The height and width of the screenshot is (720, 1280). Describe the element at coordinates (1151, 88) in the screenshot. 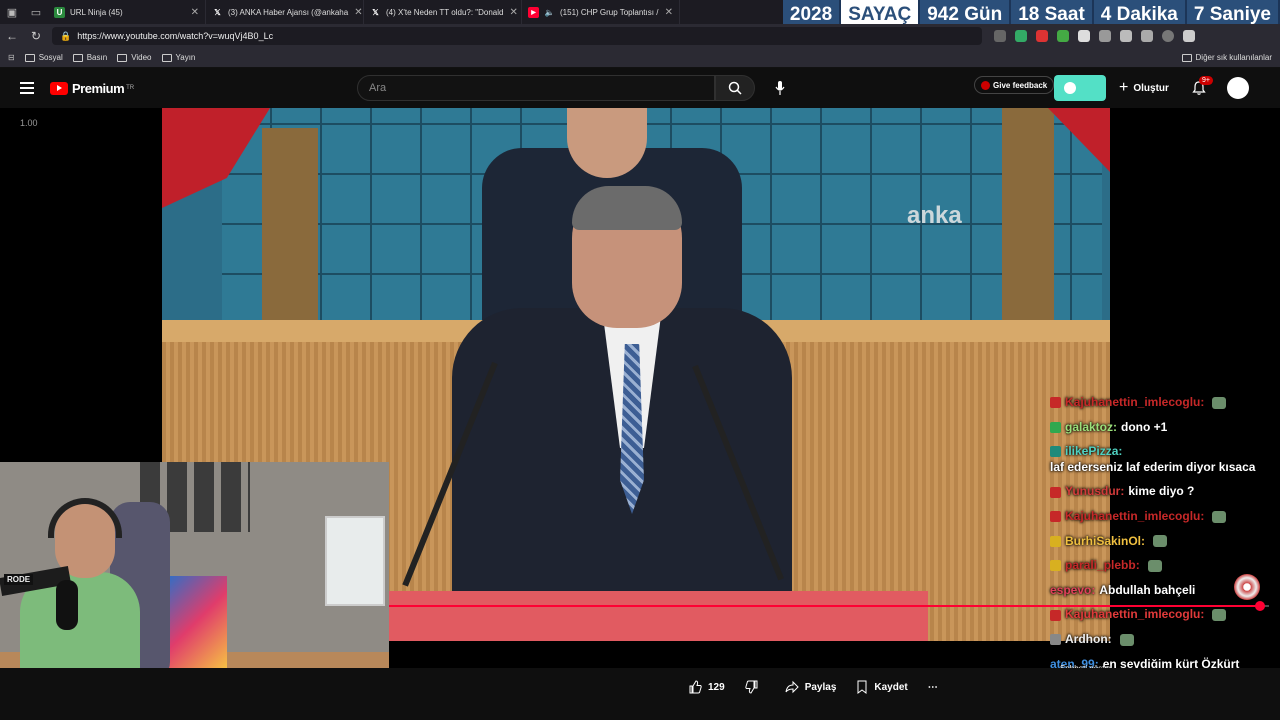

I see `create-label: Oluştur` at that location.